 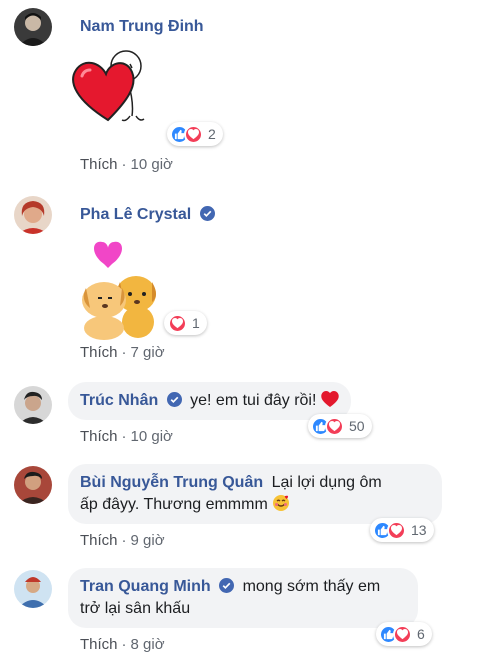 I want to click on reaction-summary: 1, so click(x=185, y=323).